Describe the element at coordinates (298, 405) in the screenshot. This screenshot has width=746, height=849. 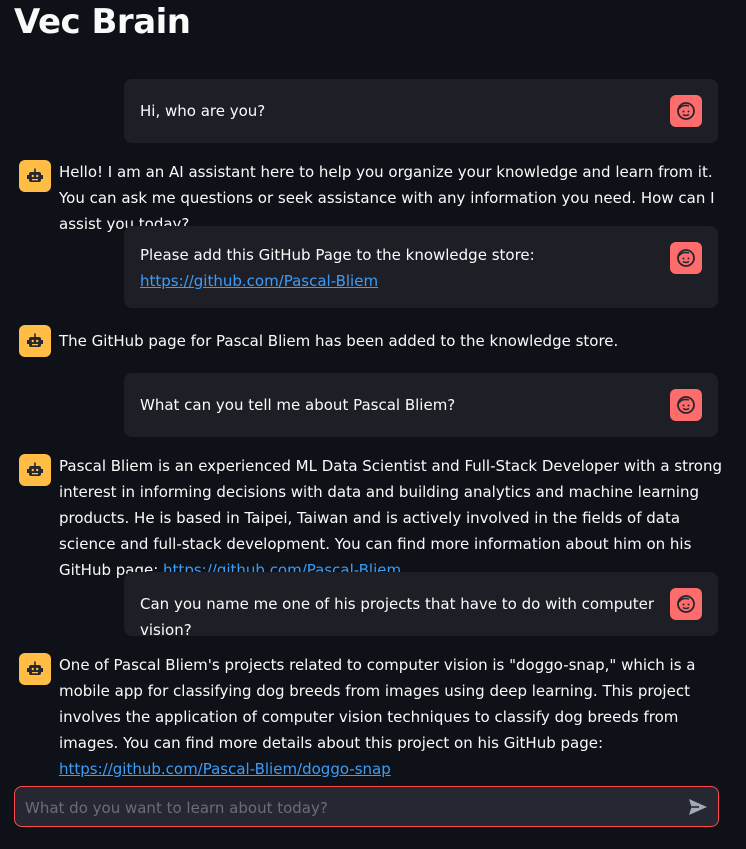
I see `message-text: What can you tell me about Pascal Bliem?` at that location.